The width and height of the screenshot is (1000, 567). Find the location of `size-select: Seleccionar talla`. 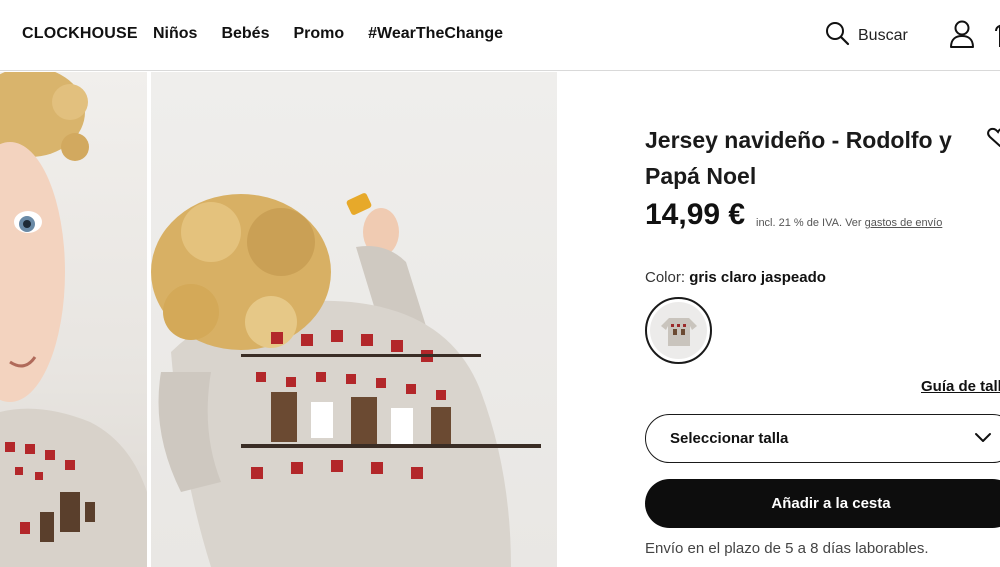

size-select: Seleccionar talla is located at coordinates (822, 438).